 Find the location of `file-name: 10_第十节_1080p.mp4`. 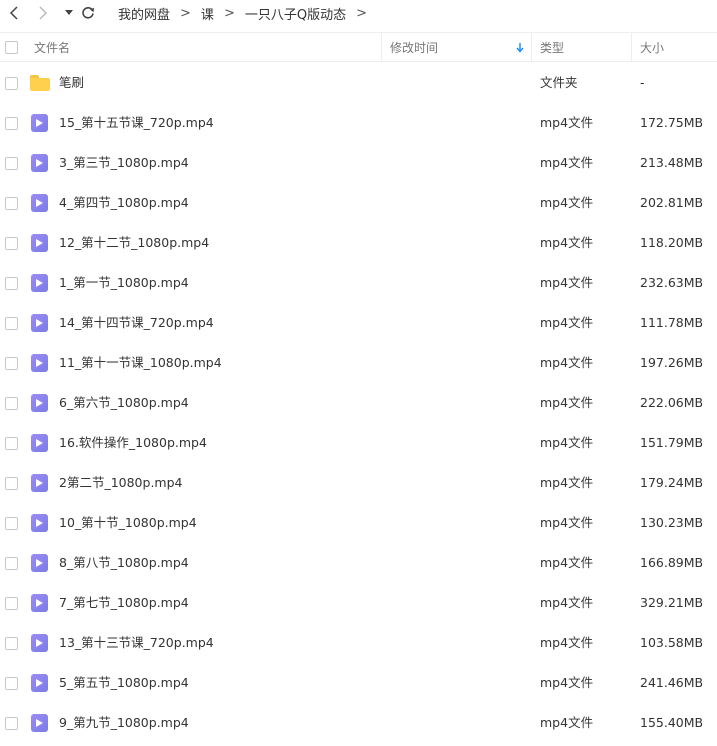

file-name: 10_第十节_1080p.mp4 is located at coordinates (128, 523).